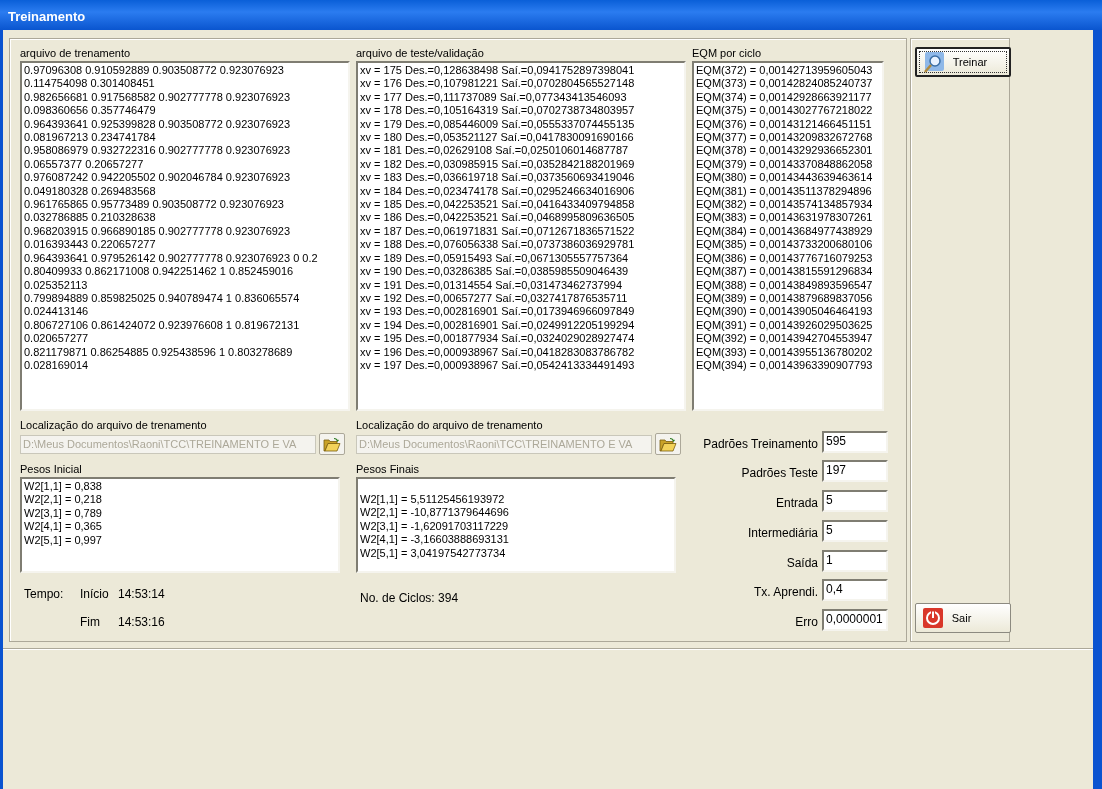  Describe the element at coordinates (785, 138) in the screenshot. I see `text-line: EQM(377) = 0,00143209832672768` at that location.